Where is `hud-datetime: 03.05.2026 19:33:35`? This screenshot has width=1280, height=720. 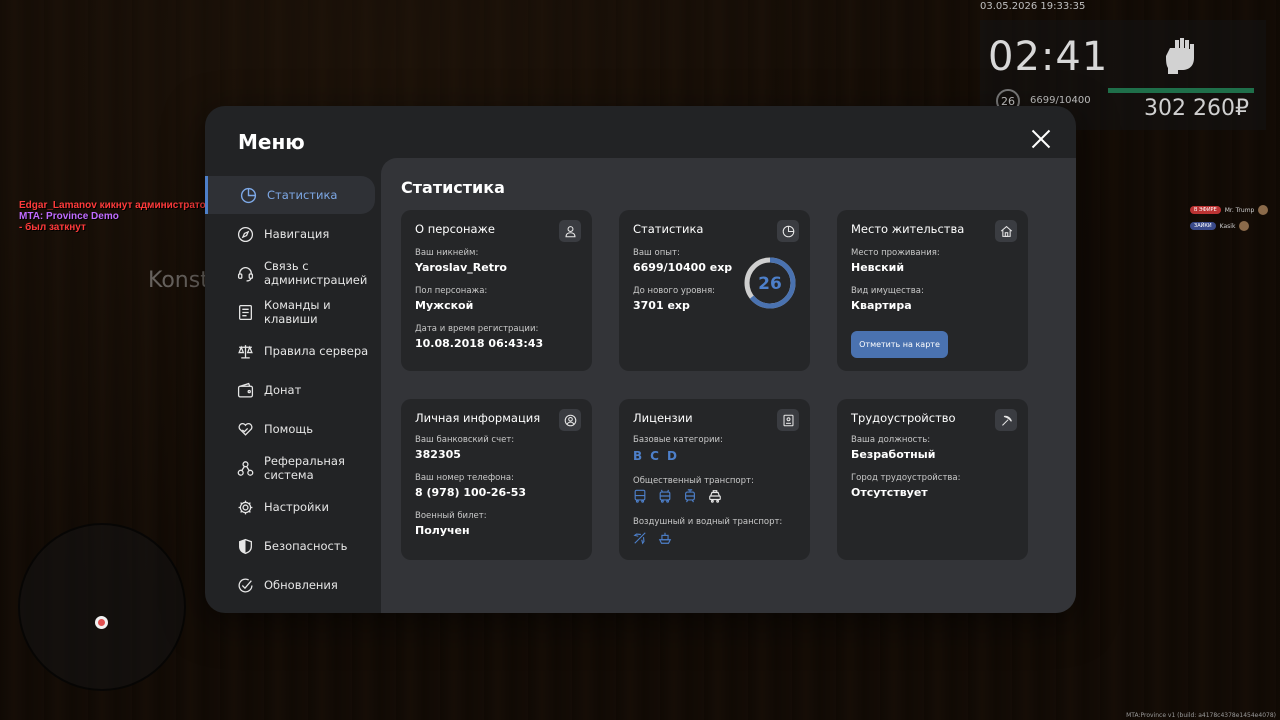
hud-datetime: 03.05.2026 19:33:35 is located at coordinates (1033, 6).